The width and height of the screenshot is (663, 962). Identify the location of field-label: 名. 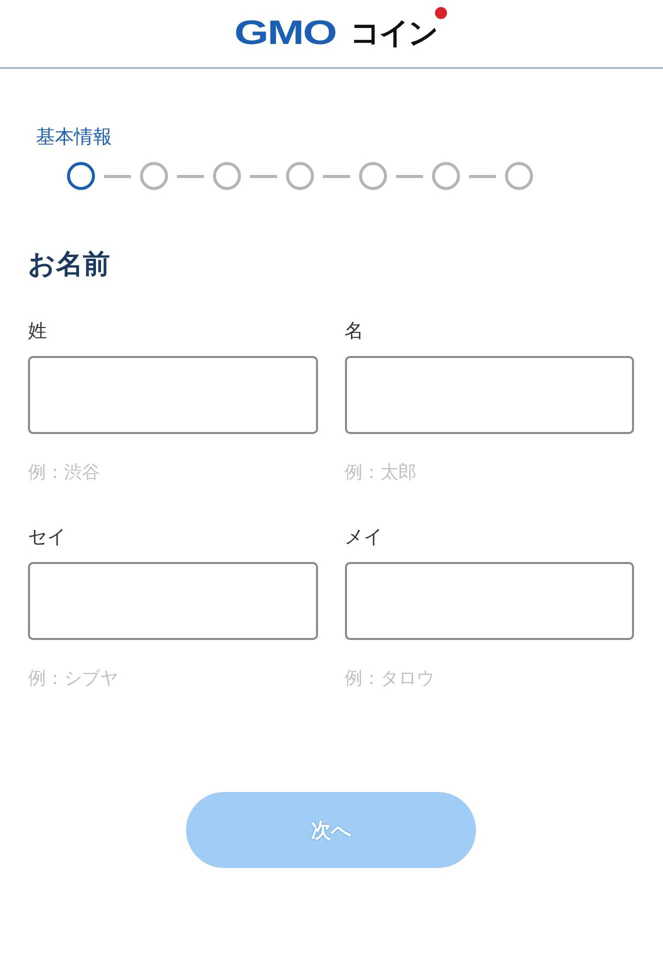
(354, 331).